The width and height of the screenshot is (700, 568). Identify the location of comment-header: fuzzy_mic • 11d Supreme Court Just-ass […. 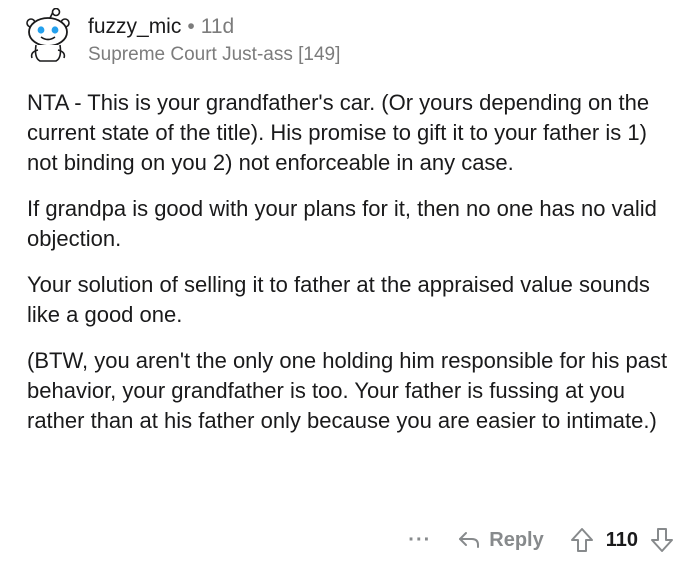
(214, 41).